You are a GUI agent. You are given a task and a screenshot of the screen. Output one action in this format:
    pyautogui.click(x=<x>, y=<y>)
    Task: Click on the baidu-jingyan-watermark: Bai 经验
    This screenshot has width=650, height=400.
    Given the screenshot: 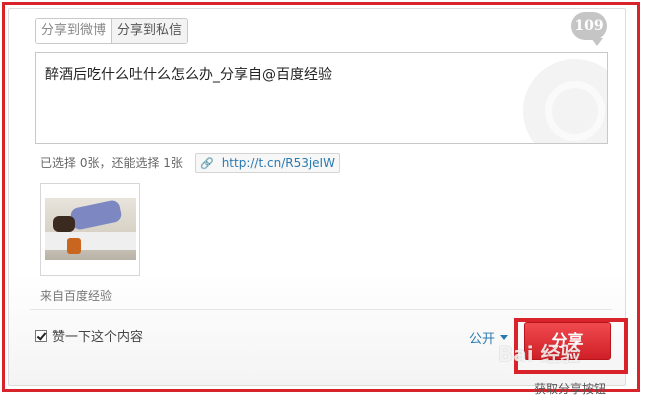 What is the action you would take?
    pyautogui.click(x=539, y=354)
    